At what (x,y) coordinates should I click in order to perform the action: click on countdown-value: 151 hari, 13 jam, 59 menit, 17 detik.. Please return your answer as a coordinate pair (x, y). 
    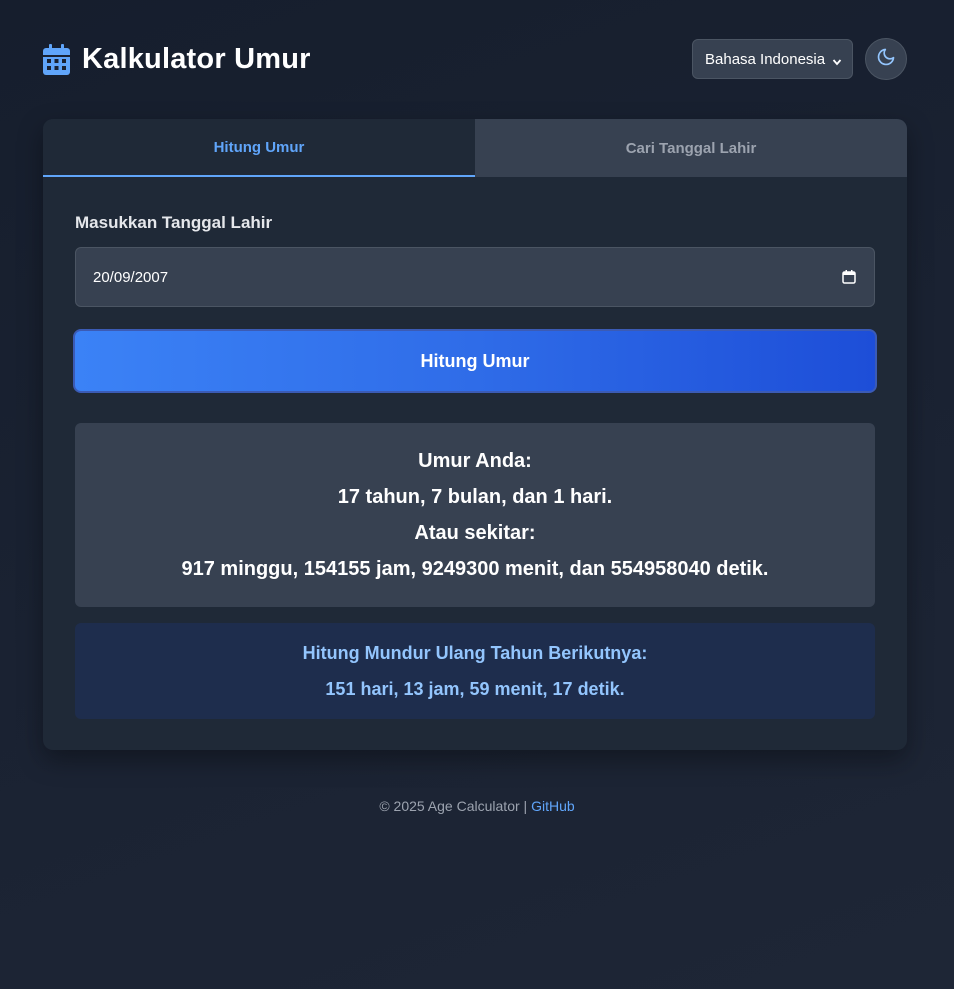
    Looking at the image, I should click on (475, 689).